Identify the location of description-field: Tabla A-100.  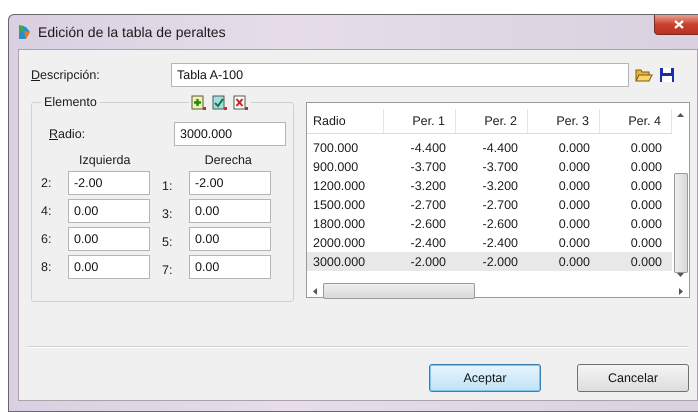
(400, 75).